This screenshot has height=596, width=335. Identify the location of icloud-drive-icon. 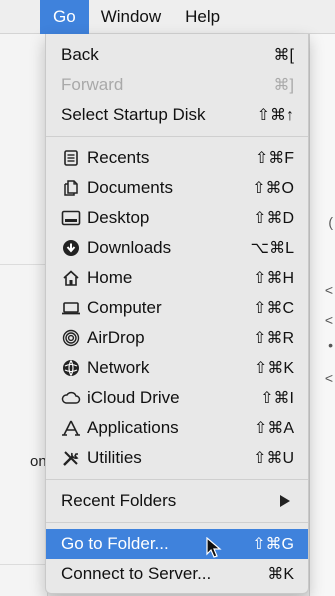
(71, 398).